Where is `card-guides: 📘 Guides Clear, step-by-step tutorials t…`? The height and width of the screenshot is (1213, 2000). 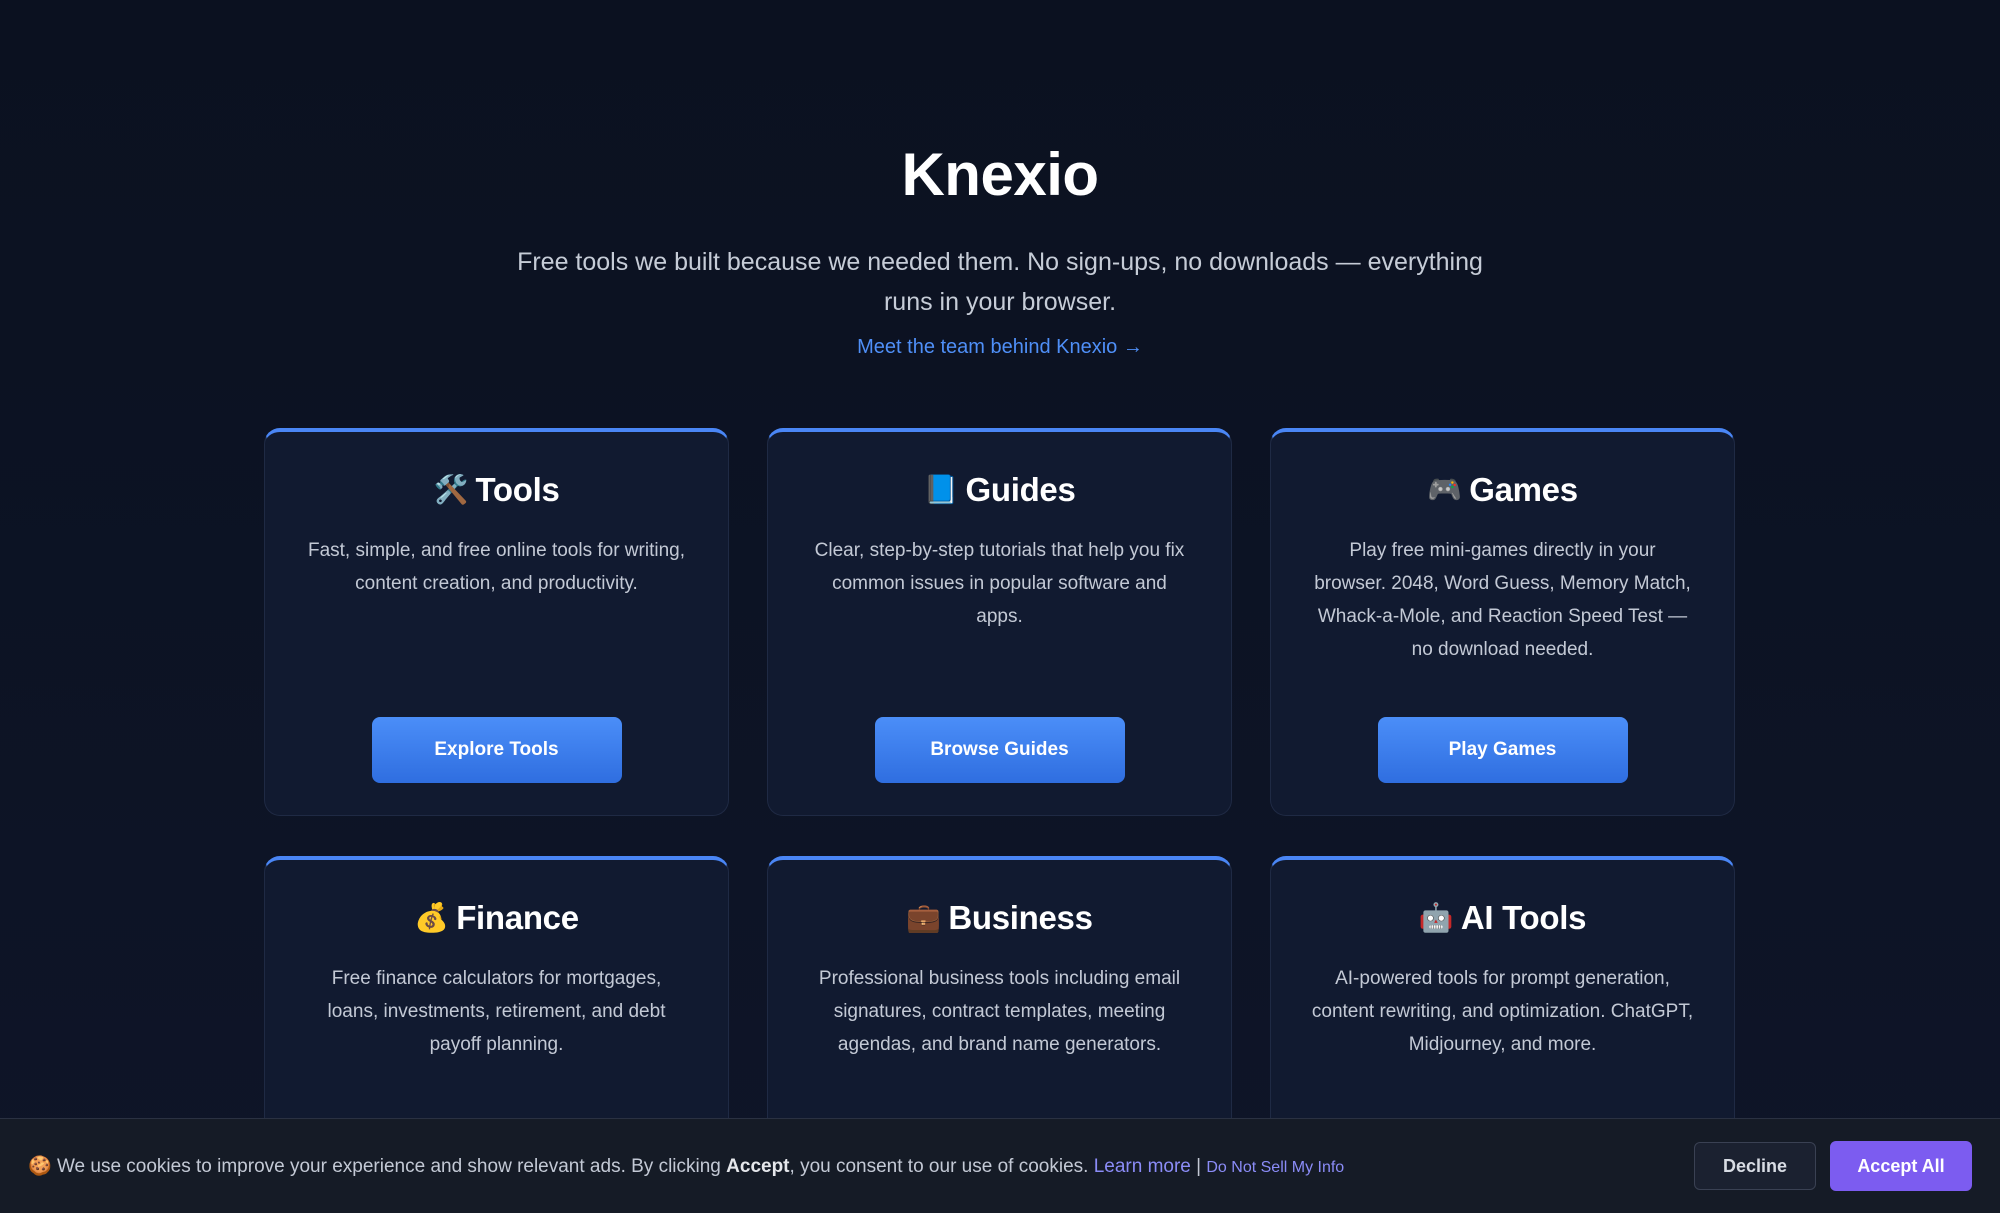
card-guides: 📘 Guides Clear, step-by-step tutorials t… is located at coordinates (999, 622).